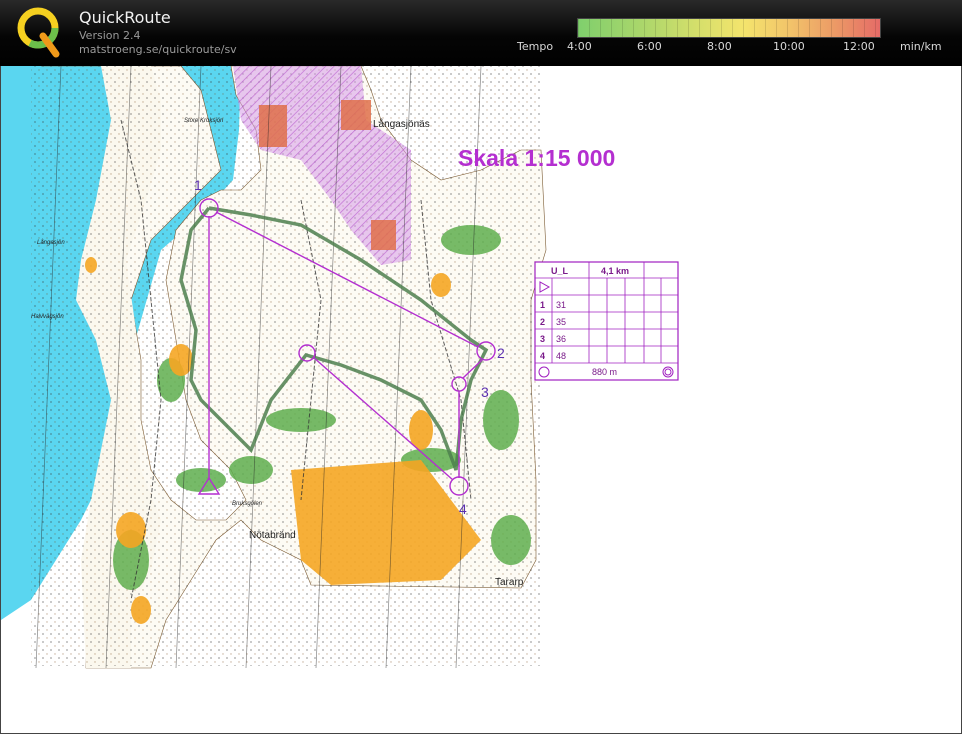 Image resolution: width=962 pixels, height=737 pixels. I want to click on card-row-code: 36, so click(561, 339).